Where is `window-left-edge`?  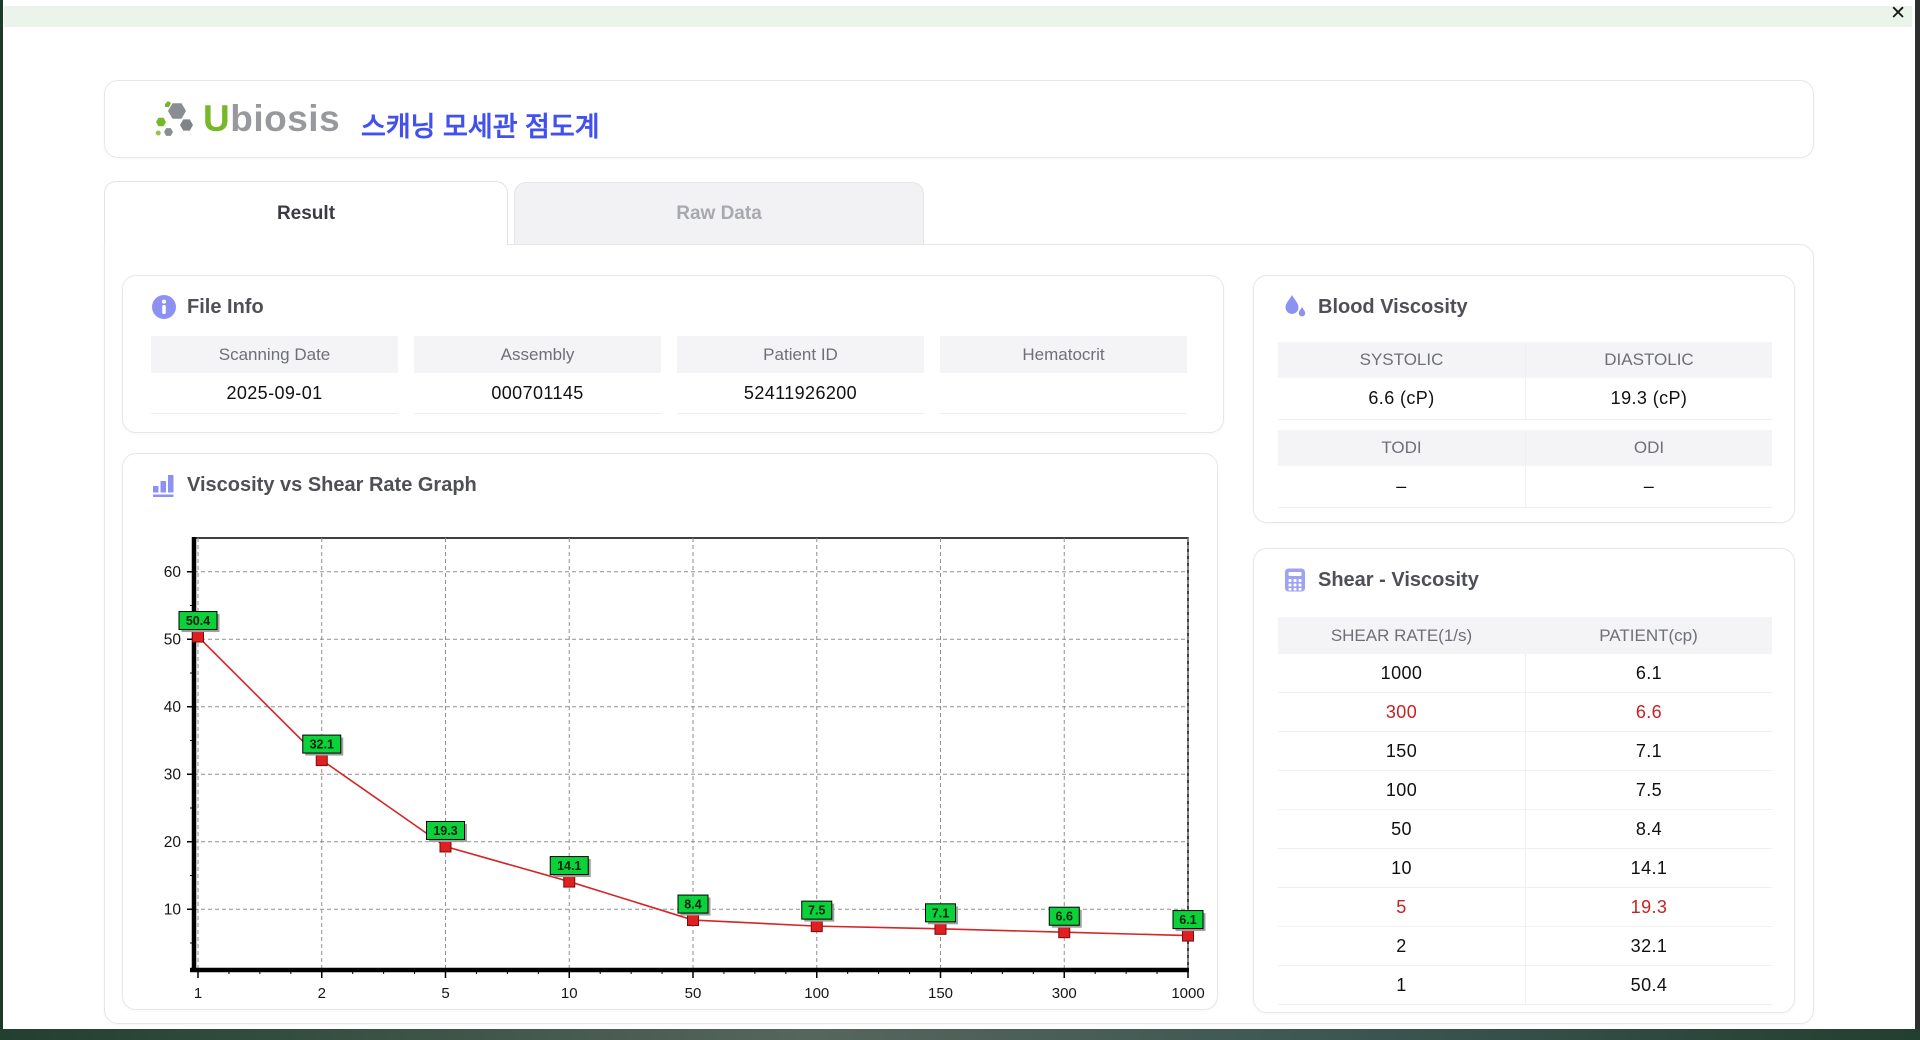 window-left-edge is located at coordinates (1, 520).